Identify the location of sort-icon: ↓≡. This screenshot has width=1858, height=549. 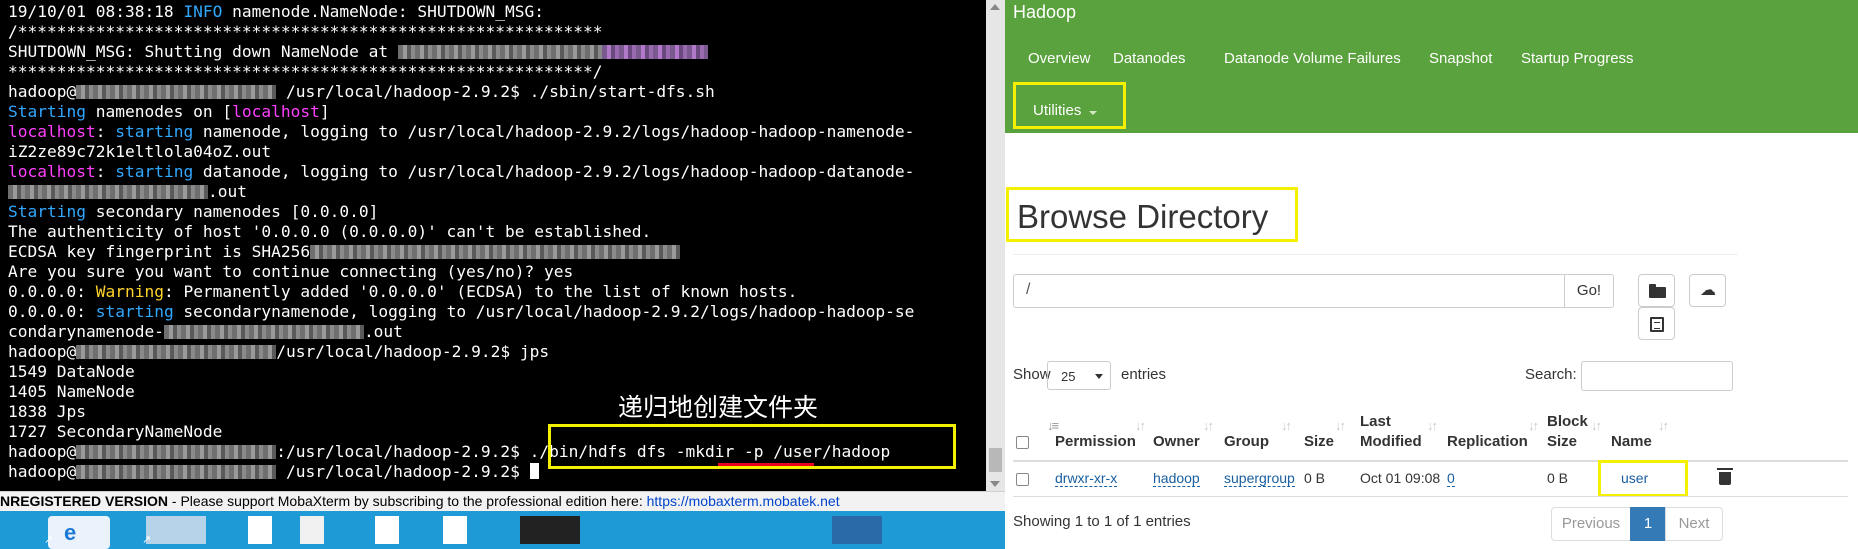
(1053, 425).